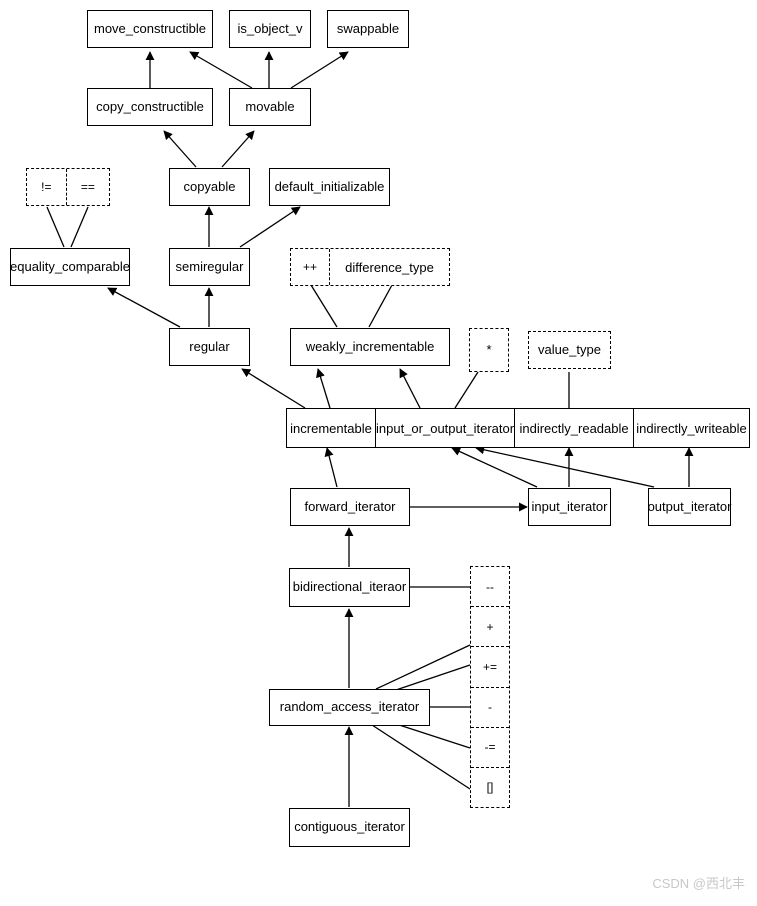 This screenshot has width=757, height=906. I want to click on node-default-initializable: default_initializable, so click(329, 187).